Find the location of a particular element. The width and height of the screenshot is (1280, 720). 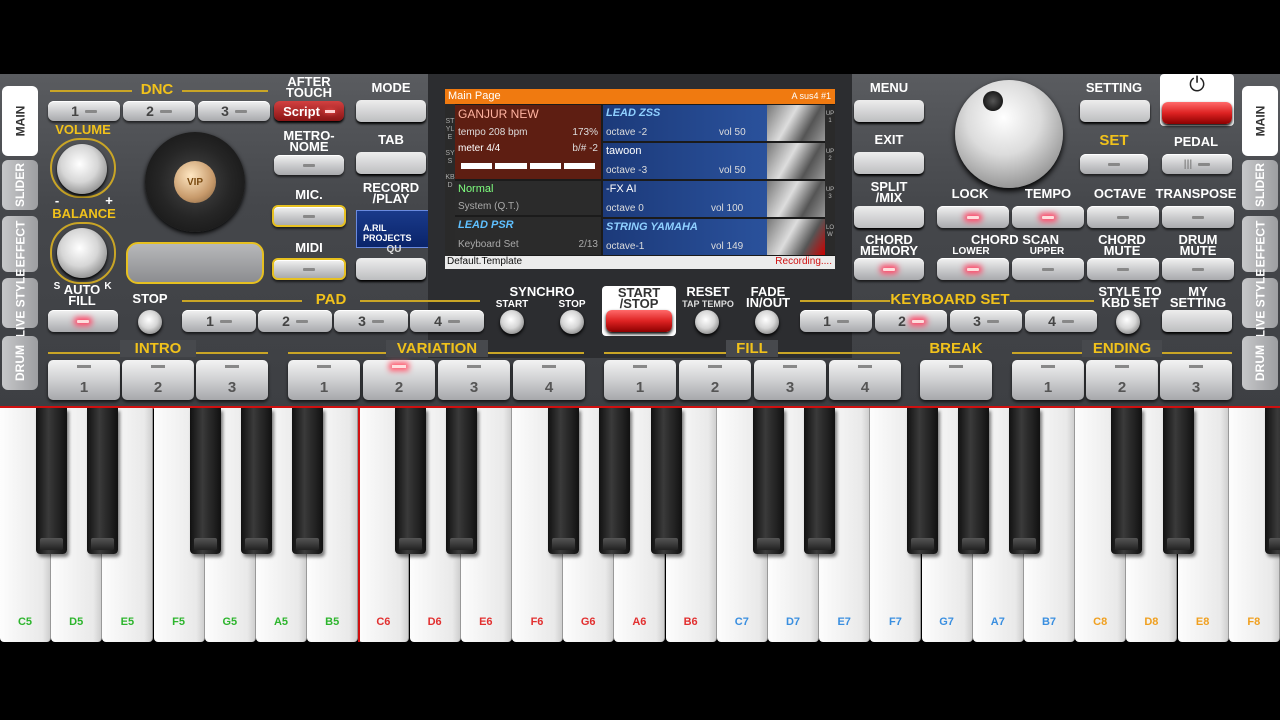

synchro-stop-label: STOP is located at coordinates (572, 304).